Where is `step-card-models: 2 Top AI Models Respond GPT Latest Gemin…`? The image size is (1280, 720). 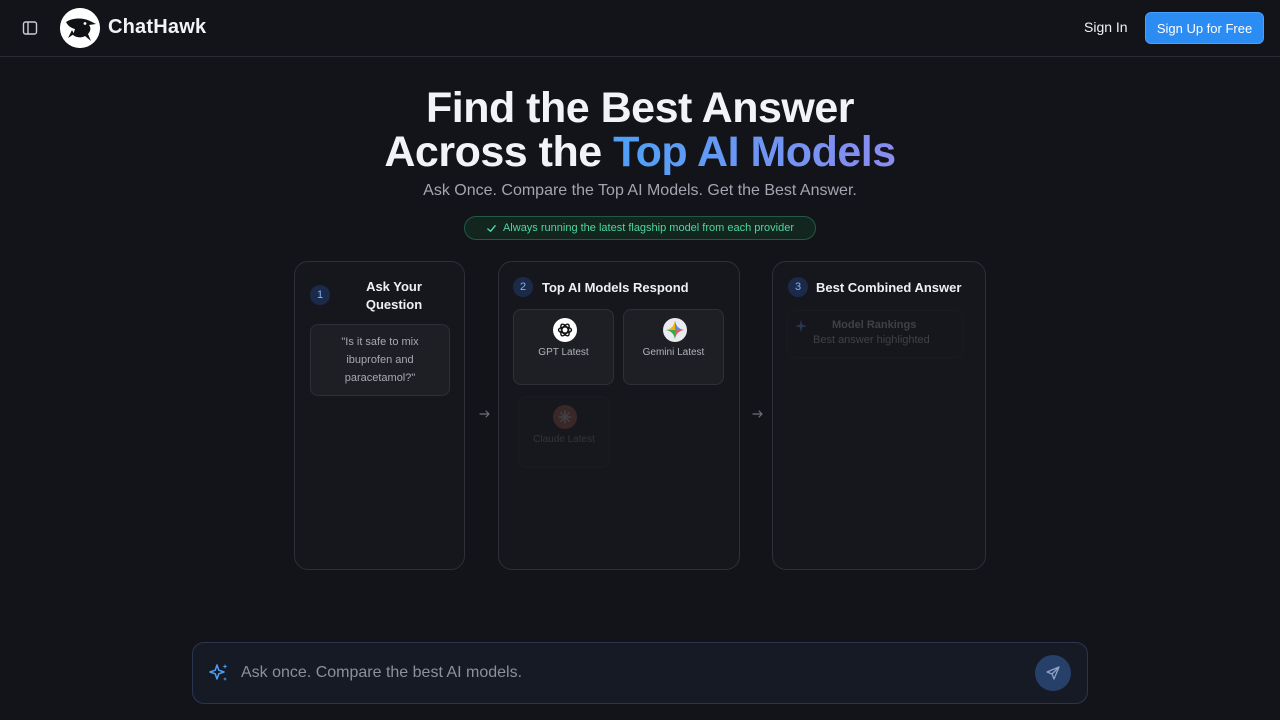
step-card-models: 2 Top AI Models Respond GPT Latest Gemin… is located at coordinates (619, 415).